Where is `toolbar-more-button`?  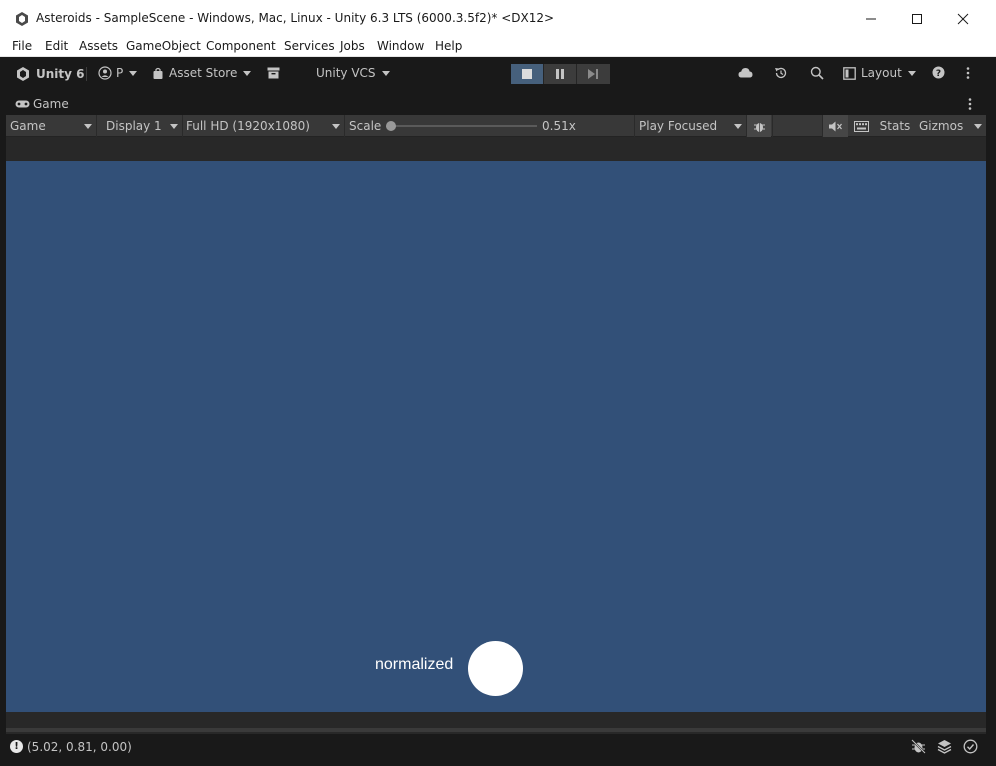
toolbar-more-button is located at coordinates (968, 73).